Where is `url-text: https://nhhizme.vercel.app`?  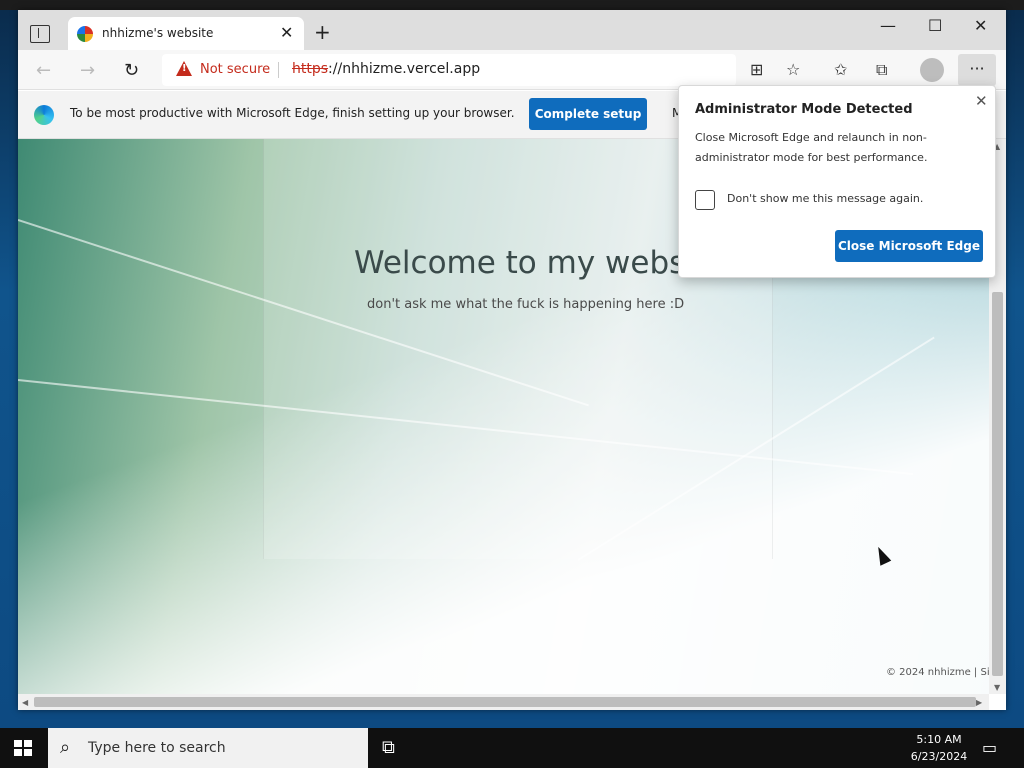
url-text: https://nhhizme.vercel.app is located at coordinates (386, 69).